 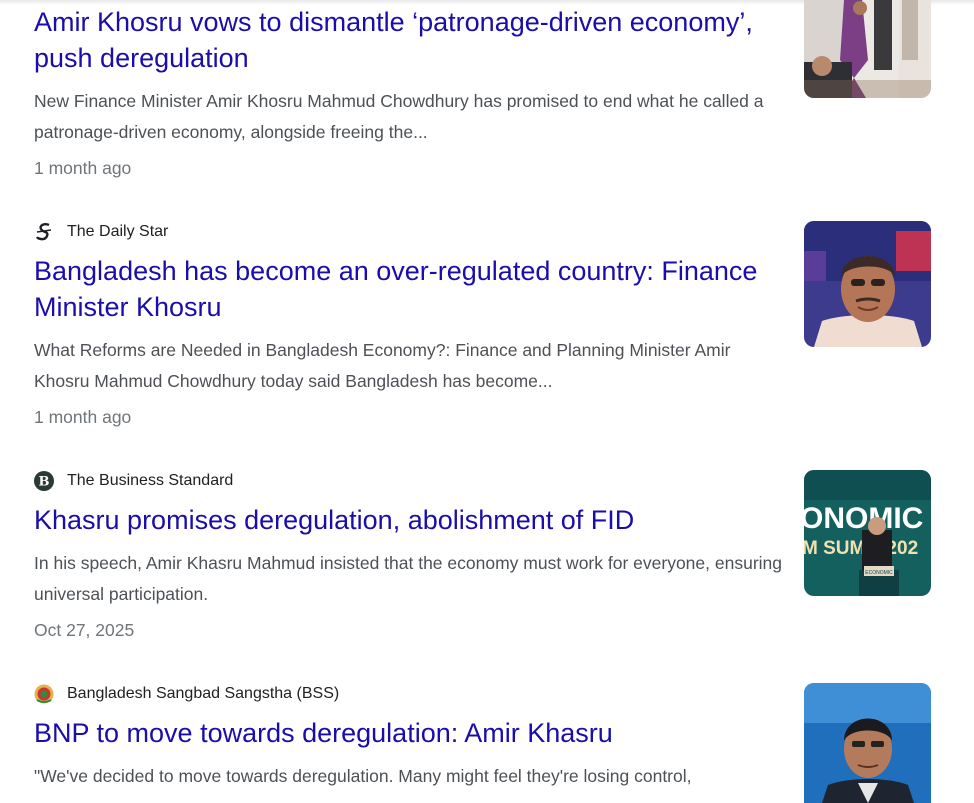 I want to click on article-source: B The Business Standard, so click(x=133, y=481).